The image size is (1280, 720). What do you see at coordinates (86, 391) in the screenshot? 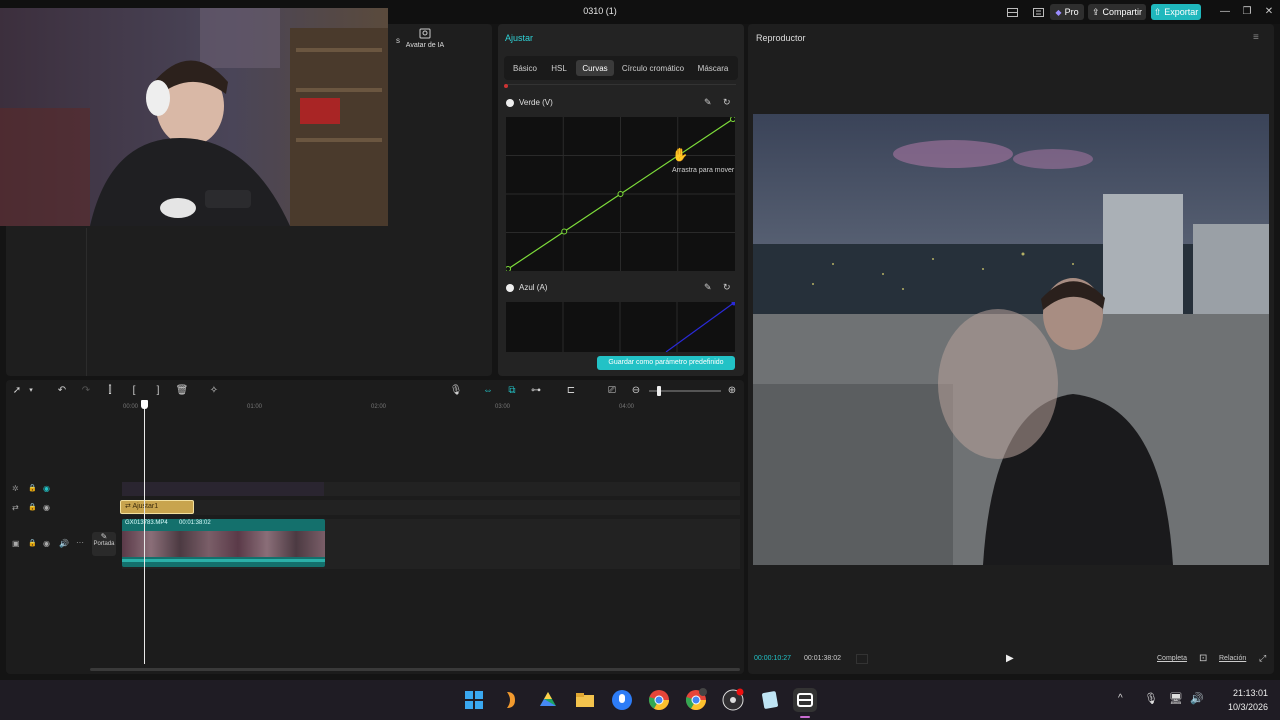
I see `redo-icon: ↷` at bounding box center [86, 391].